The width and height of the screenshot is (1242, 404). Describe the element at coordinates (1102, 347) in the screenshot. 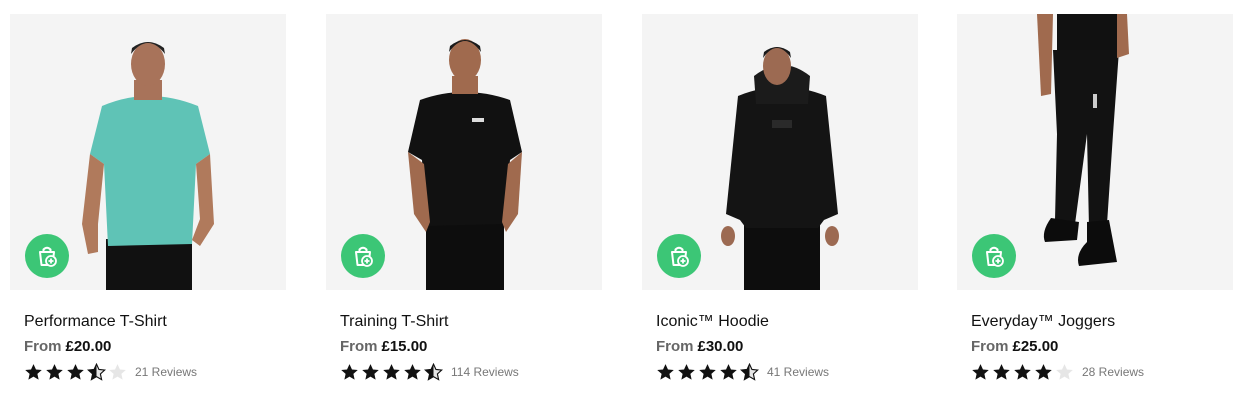

I see `product-price: From £25.00` at that location.